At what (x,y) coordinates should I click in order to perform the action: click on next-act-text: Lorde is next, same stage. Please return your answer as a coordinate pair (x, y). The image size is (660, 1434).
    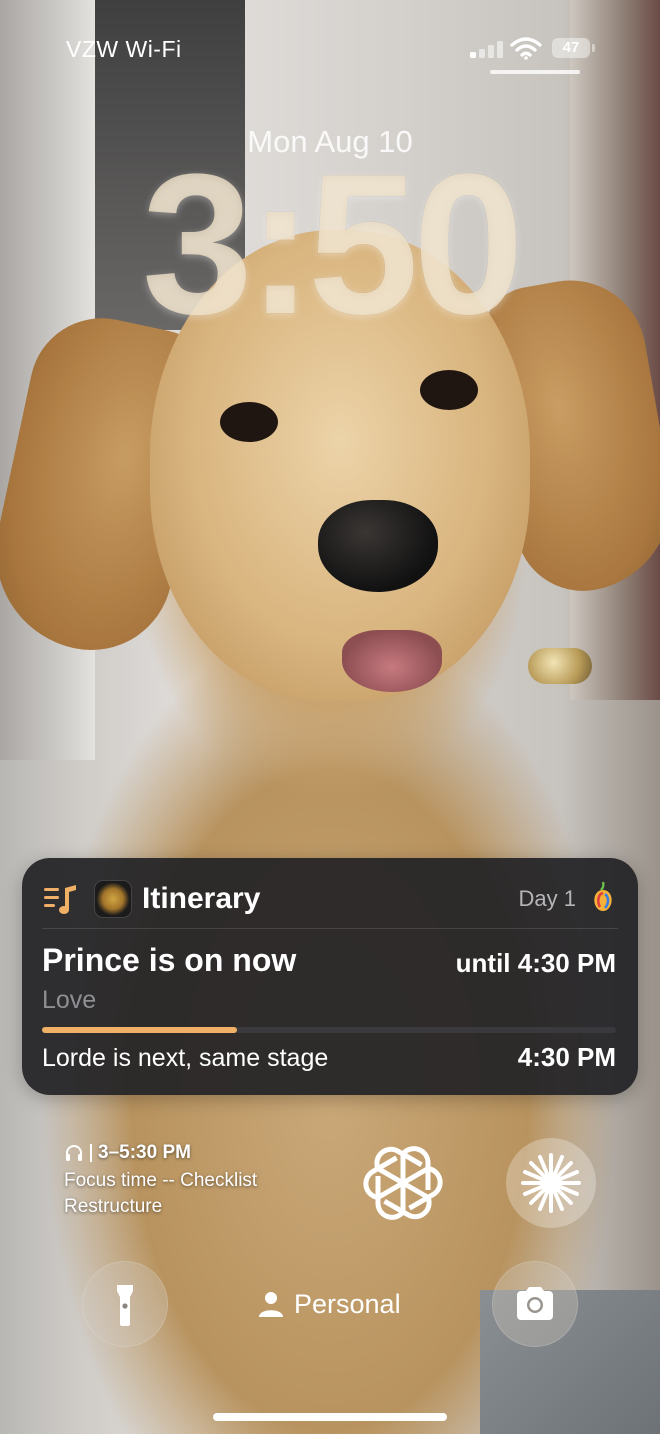
    Looking at the image, I should click on (185, 1058).